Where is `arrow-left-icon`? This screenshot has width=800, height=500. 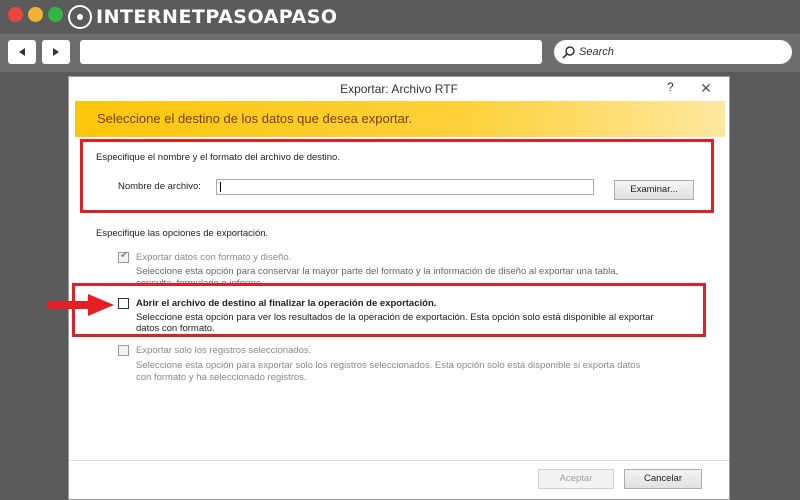
arrow-left-icon is located at coordinates (22, 52).